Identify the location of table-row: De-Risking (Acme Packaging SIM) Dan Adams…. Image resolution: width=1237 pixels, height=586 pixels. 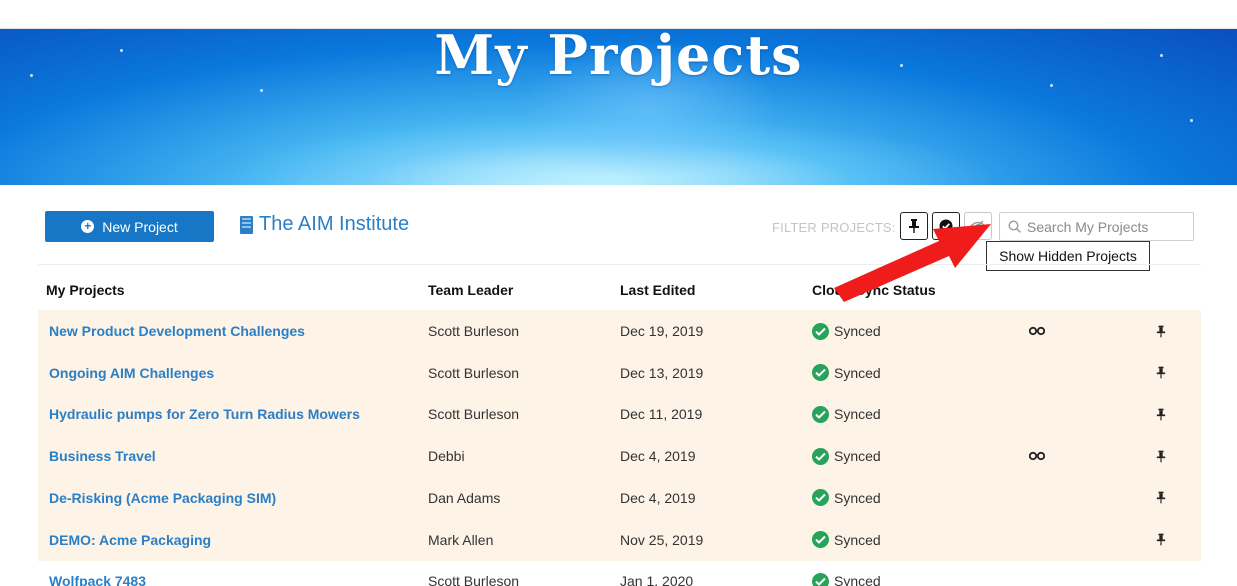
(619, 497).